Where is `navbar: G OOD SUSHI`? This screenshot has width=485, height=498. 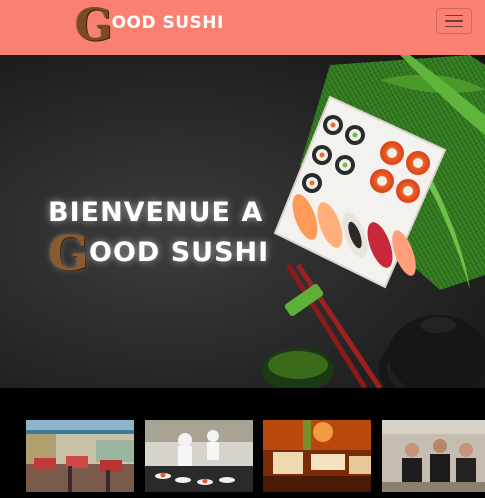
navbar: G OOD SUSHI is located at coordinates (242, 27).